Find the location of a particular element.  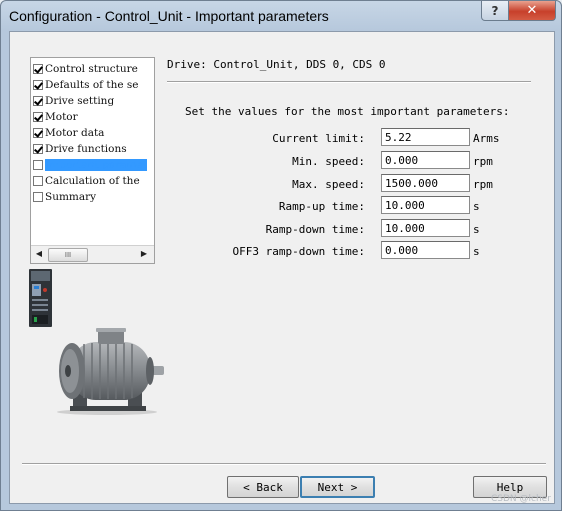

off3-ramp-down-time-unit: s is located at coordinates (476, 251).